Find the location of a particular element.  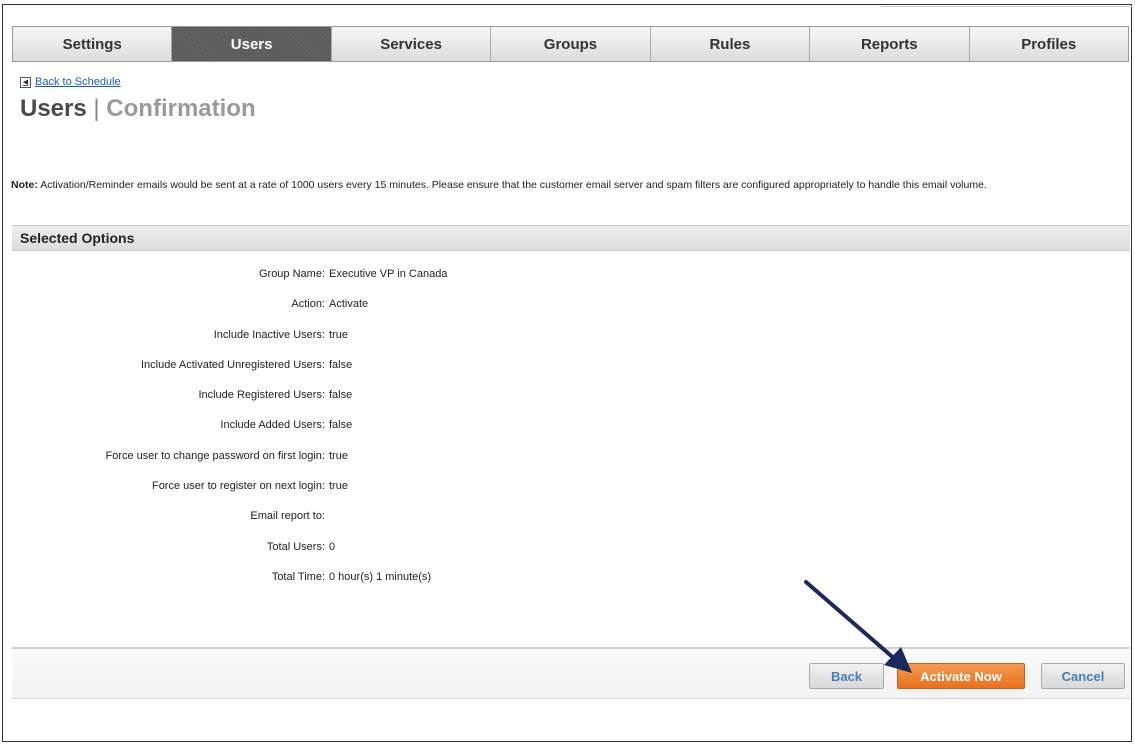

back-to-schedule-link: ◀ Back to Schedule is located at coordinates (70, 82).